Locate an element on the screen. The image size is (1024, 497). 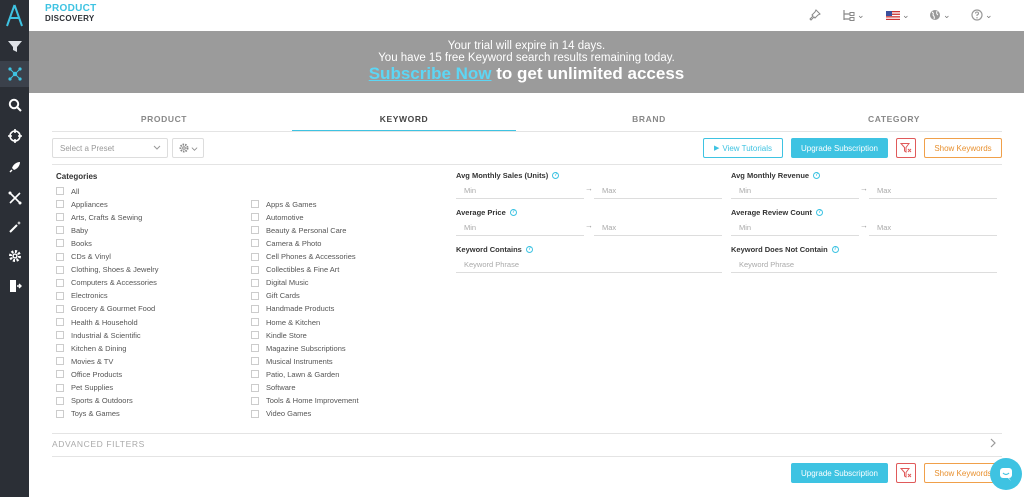
category-item: Arts, Crafts & Sewing is located at coordinates (99, 217).